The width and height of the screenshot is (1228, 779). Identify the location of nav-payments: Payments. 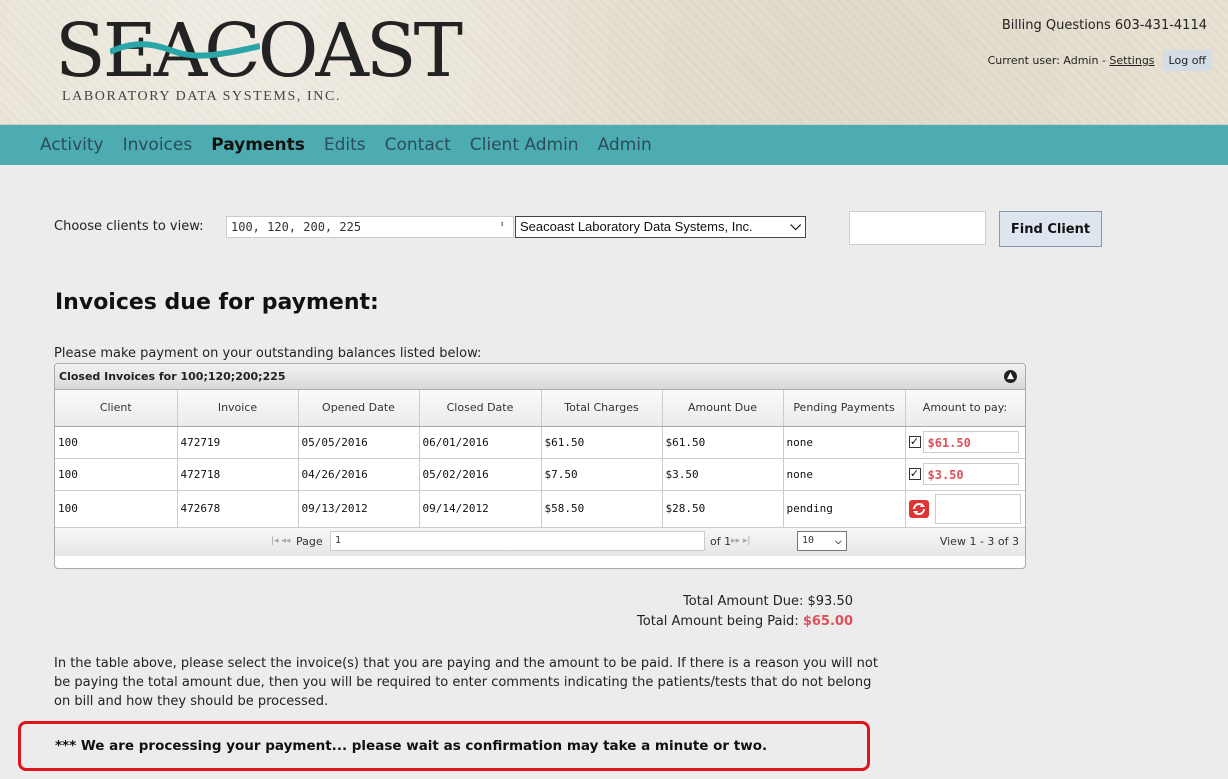
(258, 145).